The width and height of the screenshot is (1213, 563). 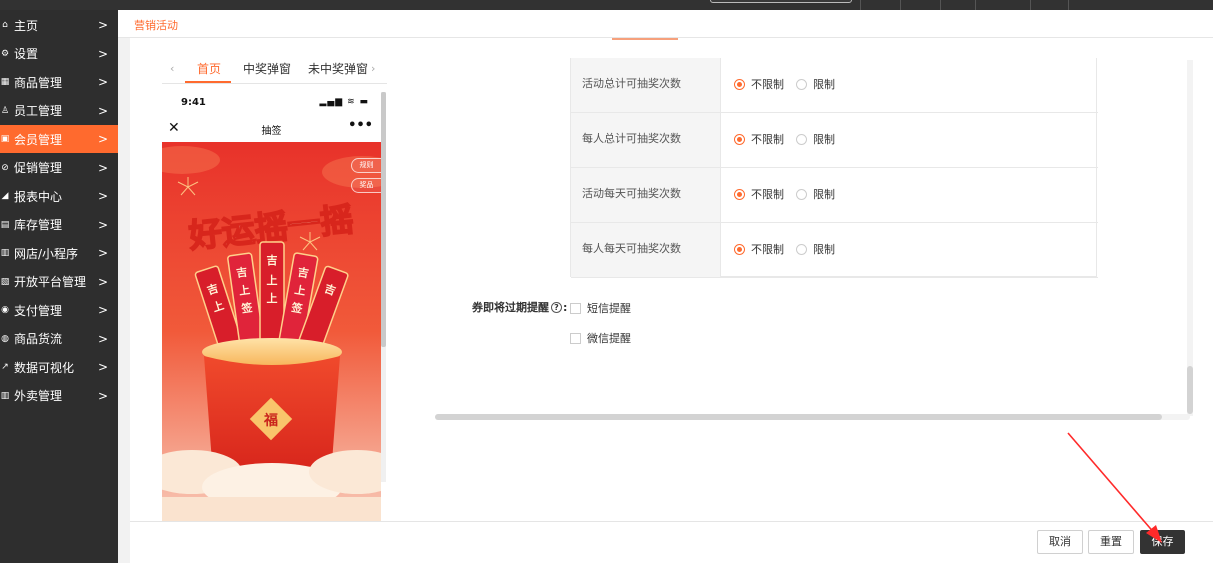 What do you see at coordinates (193, 102) in the screenshot?
I see `phone-time: 9:41` at bounding box center [193, 102].